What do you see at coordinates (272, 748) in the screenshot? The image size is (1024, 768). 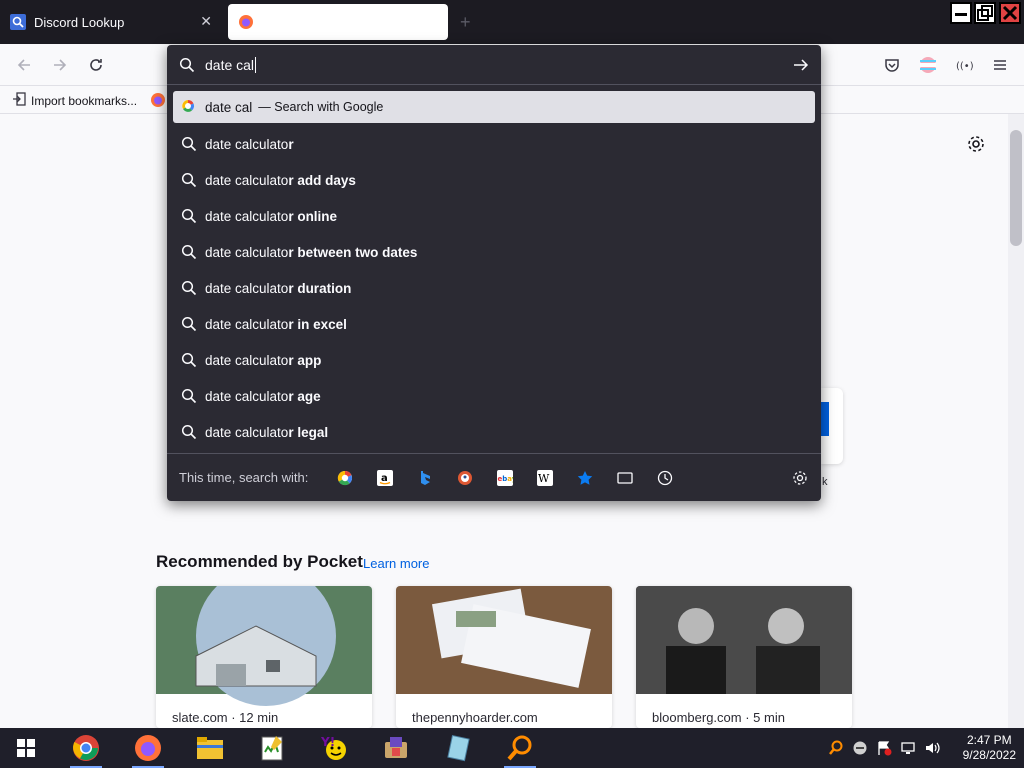 I see `notepad-plus-icon` at bounding box center [272, 748].